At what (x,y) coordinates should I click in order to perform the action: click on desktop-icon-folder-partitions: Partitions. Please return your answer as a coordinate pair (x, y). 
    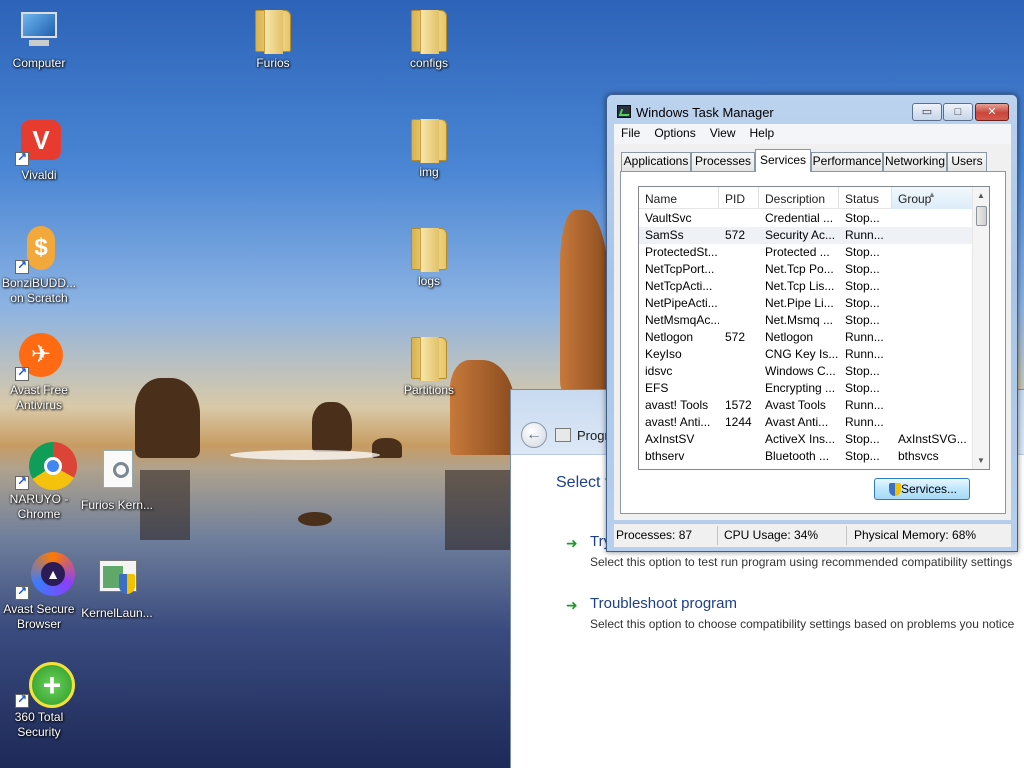
    Looking at the image, I should click on (429, 365).